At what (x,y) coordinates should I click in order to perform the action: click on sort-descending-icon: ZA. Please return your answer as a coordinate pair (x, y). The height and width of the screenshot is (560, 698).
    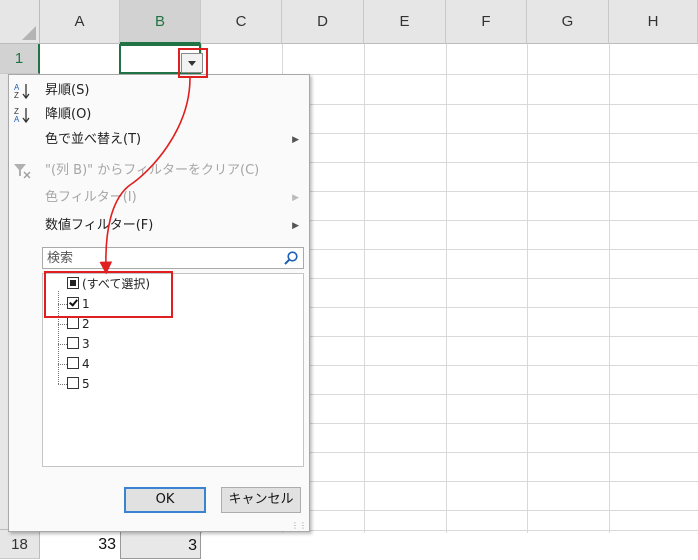
    Looking at the image, I should click on (23, 115).